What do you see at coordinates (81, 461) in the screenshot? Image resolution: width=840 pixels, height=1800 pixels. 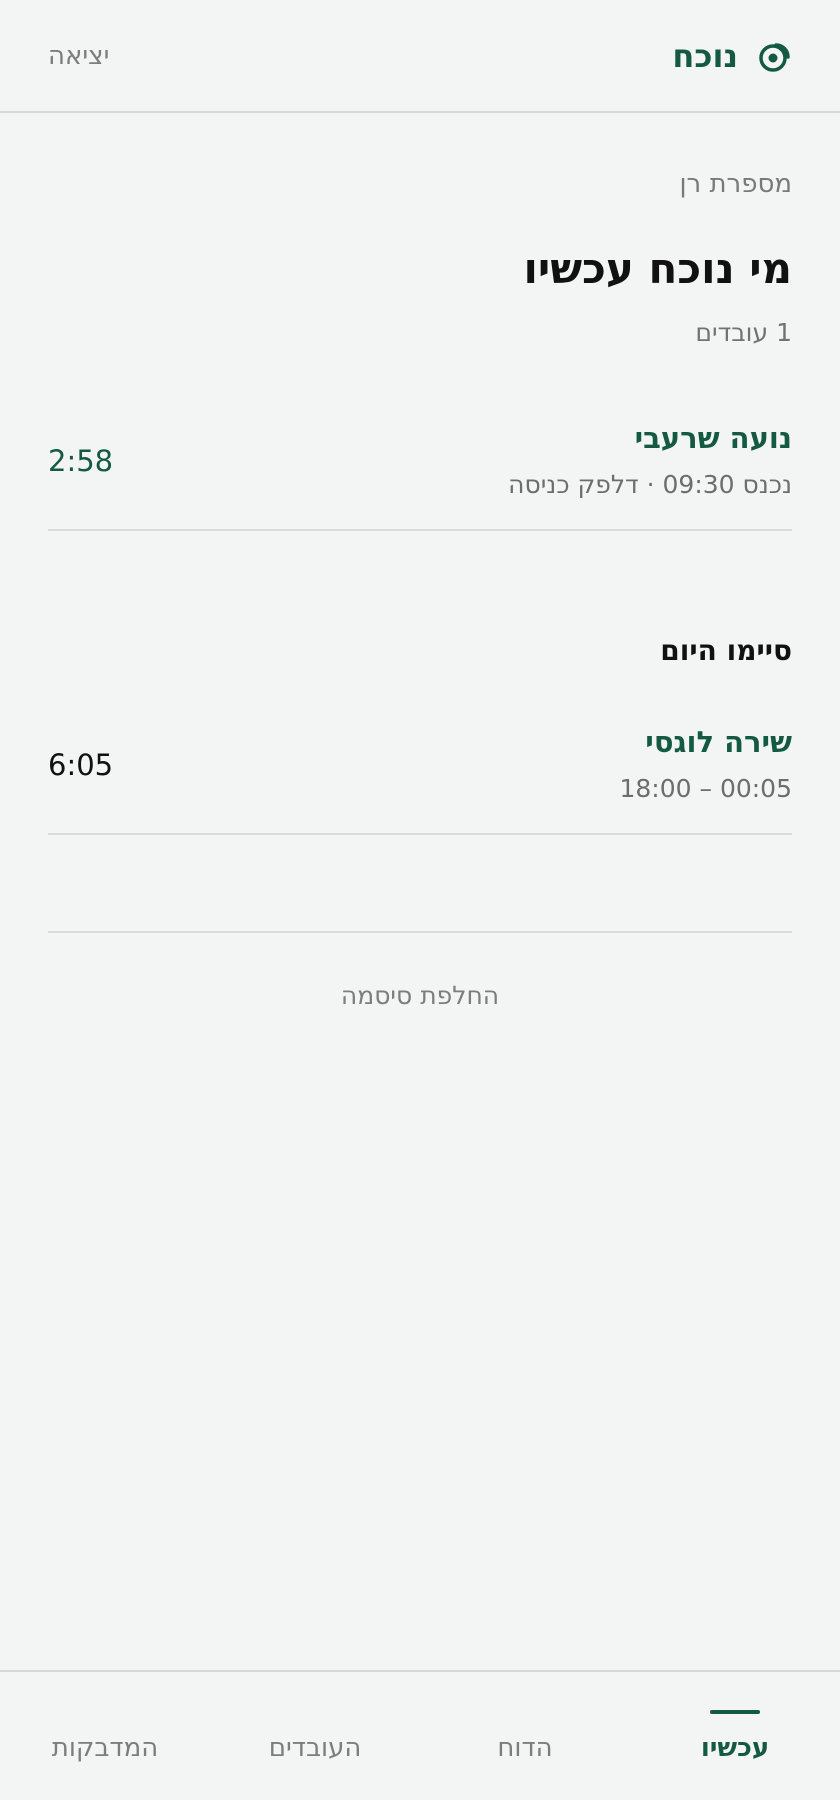 I see `employee-duration: 2:58` at bounding box center [81, 461].